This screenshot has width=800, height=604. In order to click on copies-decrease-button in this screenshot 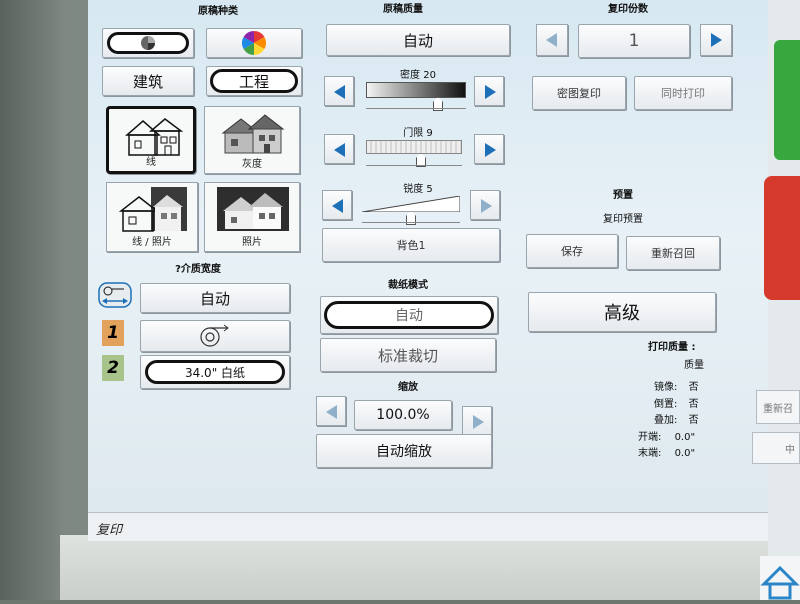, I will do `click(552, 40)`.